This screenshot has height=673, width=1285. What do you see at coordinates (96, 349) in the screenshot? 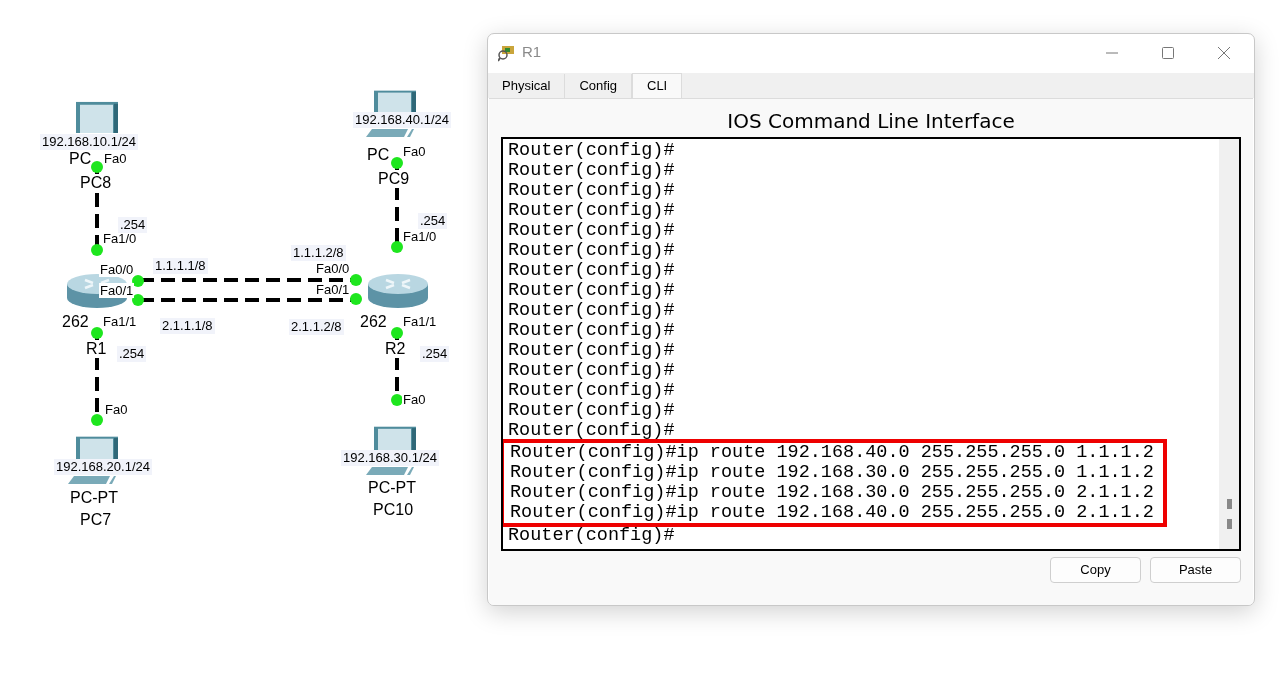
I see `device-name-label: R1` at bounding box center [96, 349].